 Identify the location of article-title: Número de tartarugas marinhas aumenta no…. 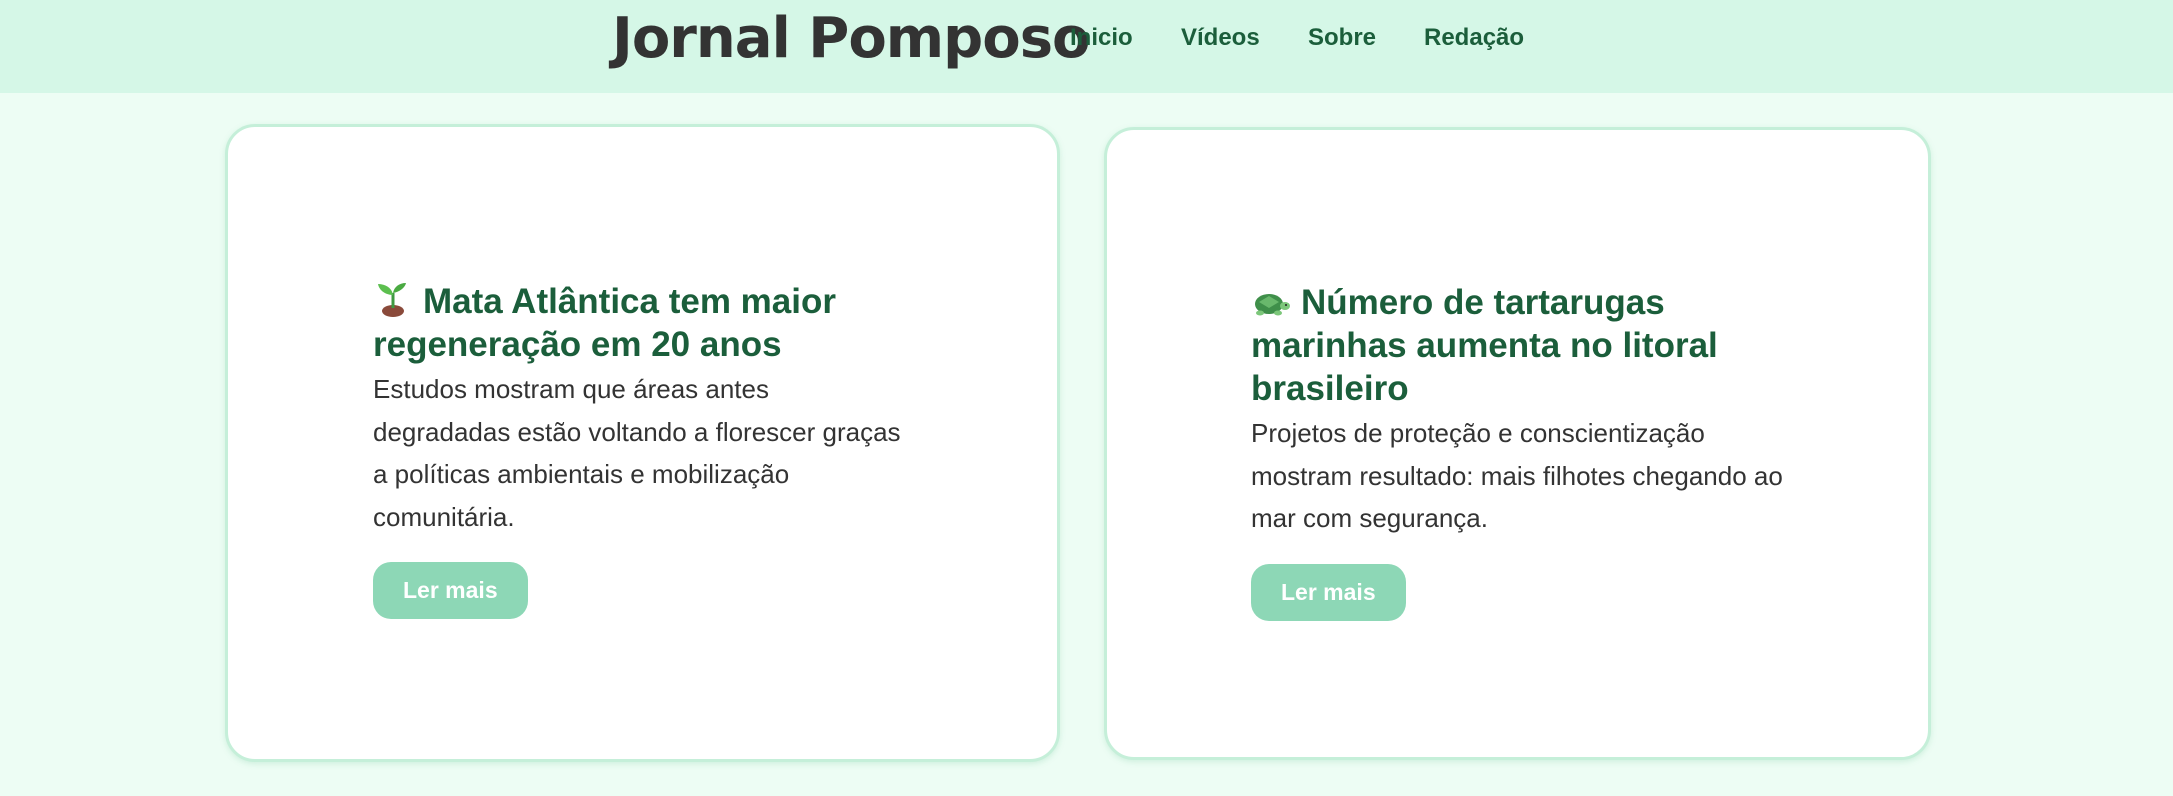
(1521, 345).